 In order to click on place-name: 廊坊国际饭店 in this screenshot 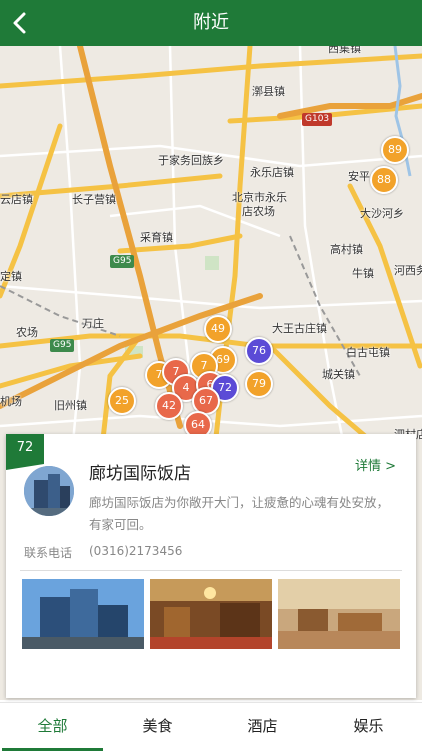, I will do `click(140, 474)`.